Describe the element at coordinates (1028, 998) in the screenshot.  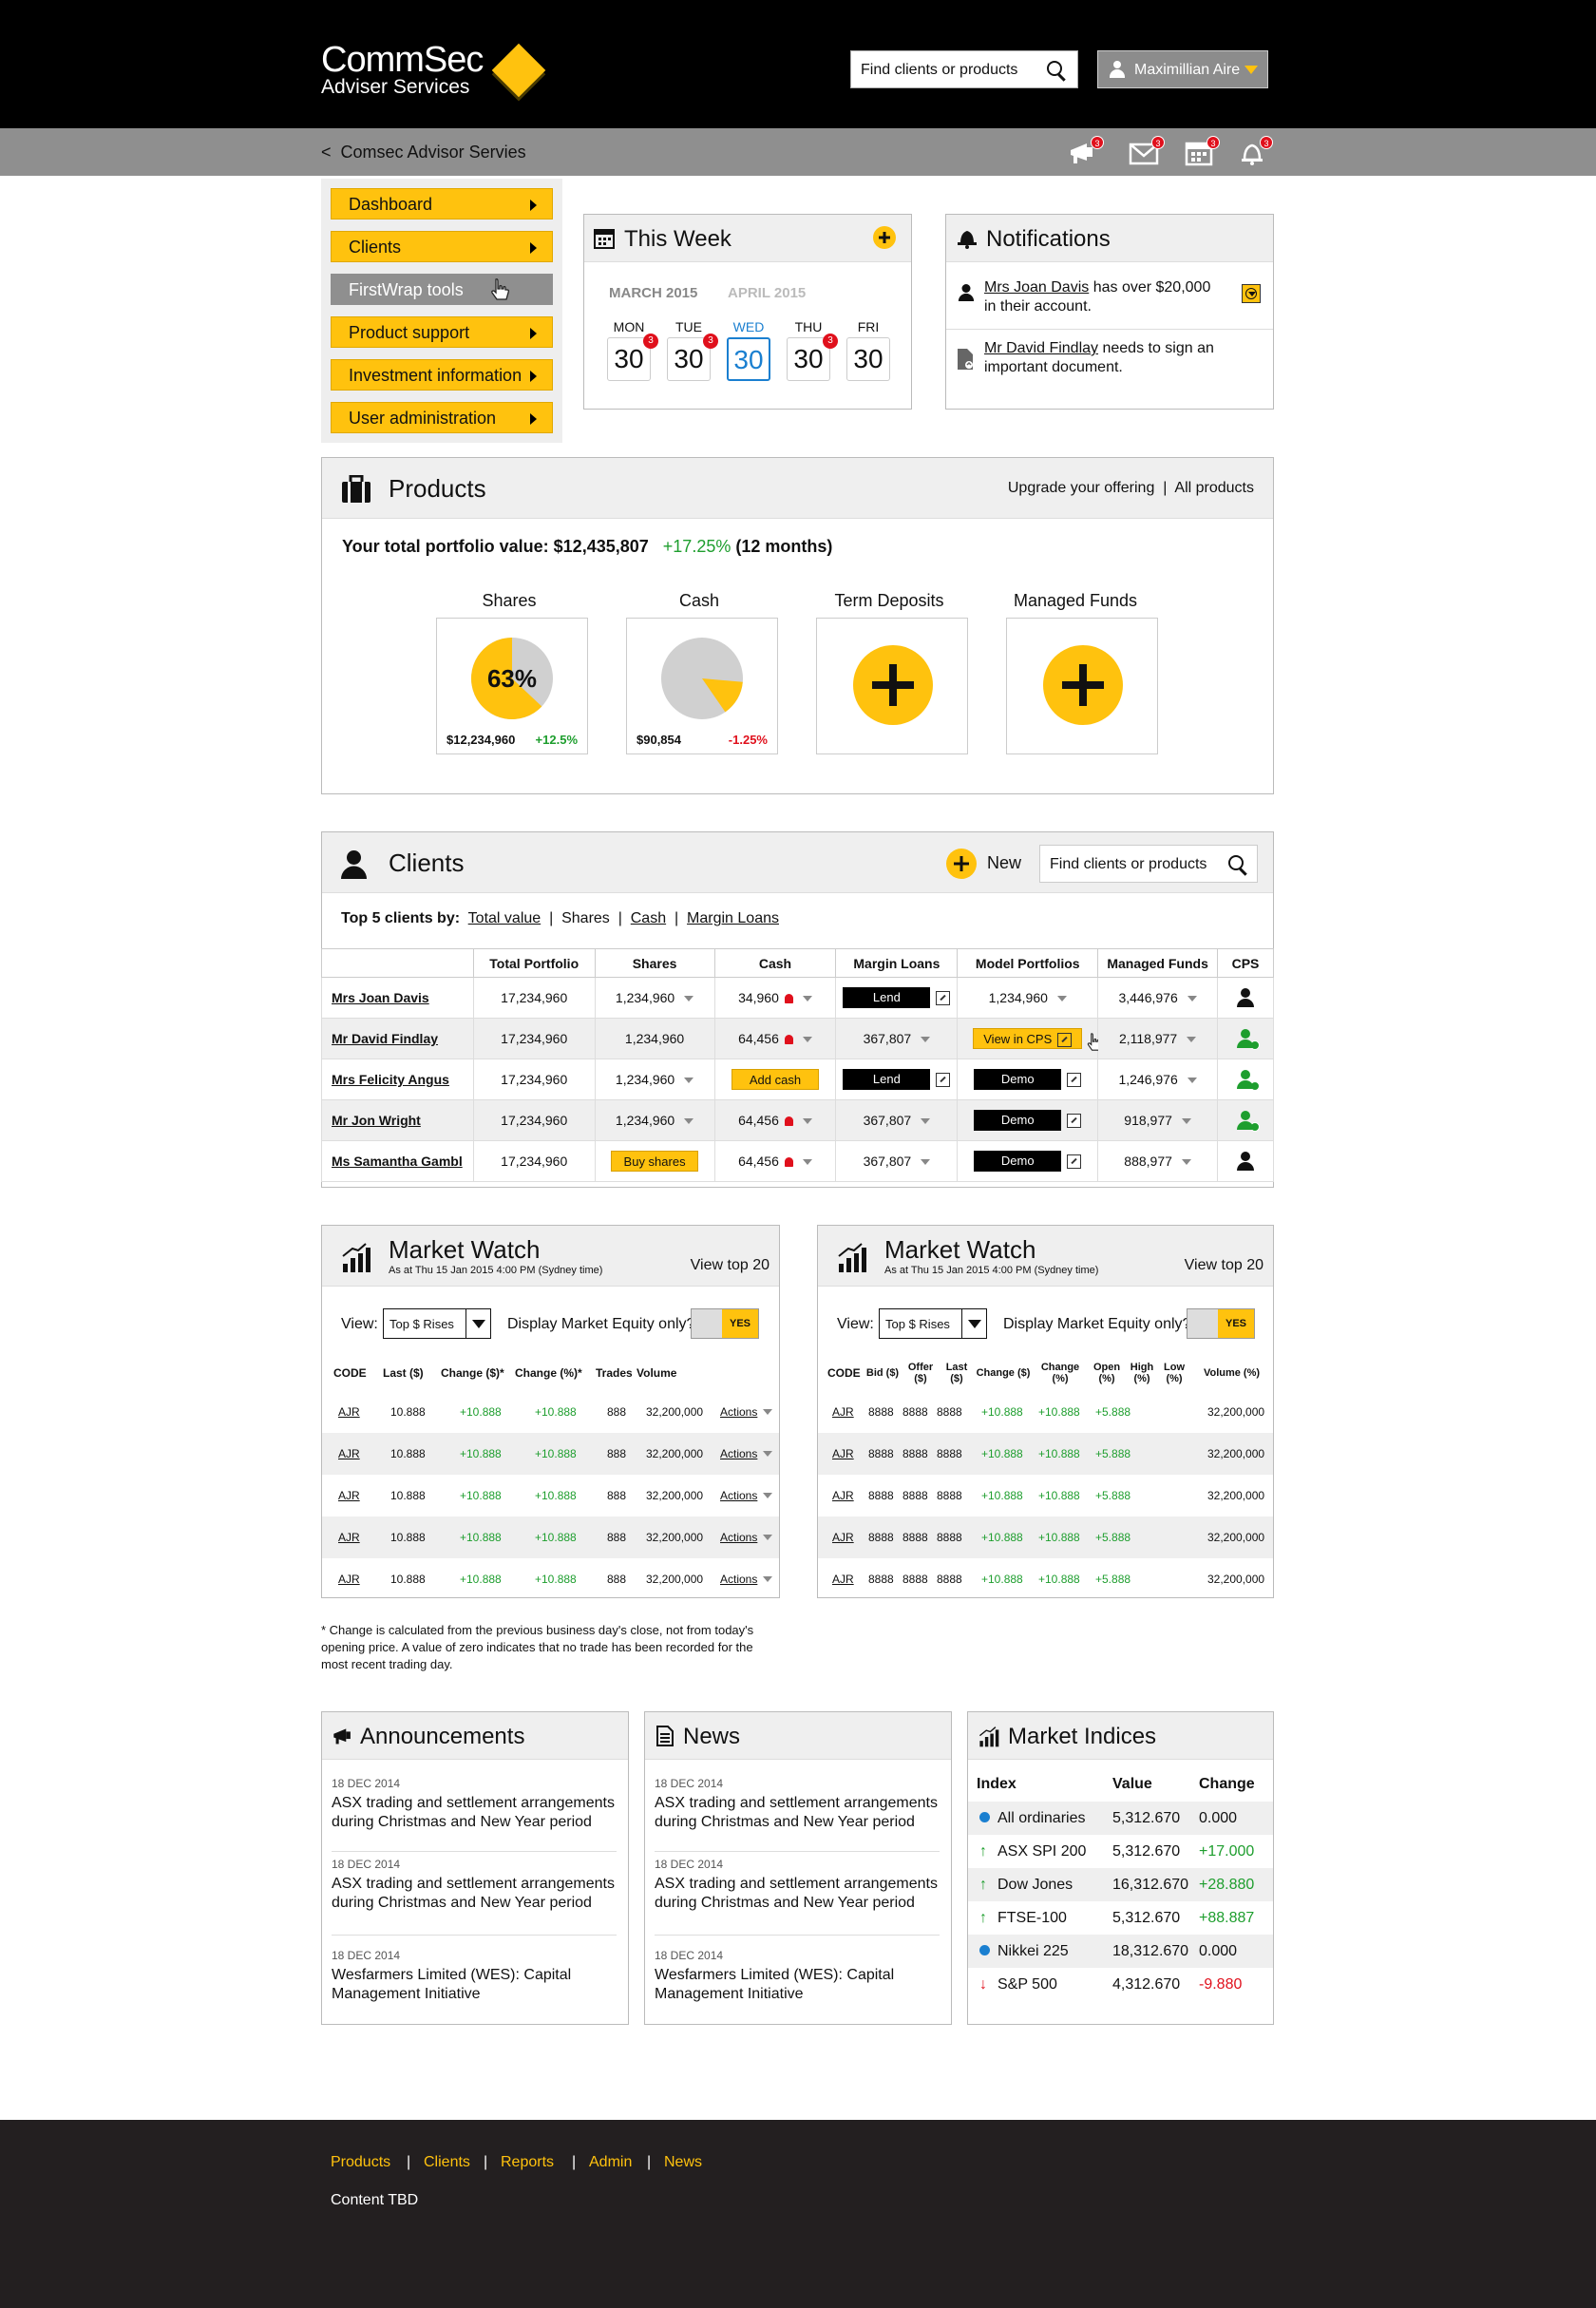
I see `model-cell: 1,234,960` at that location.